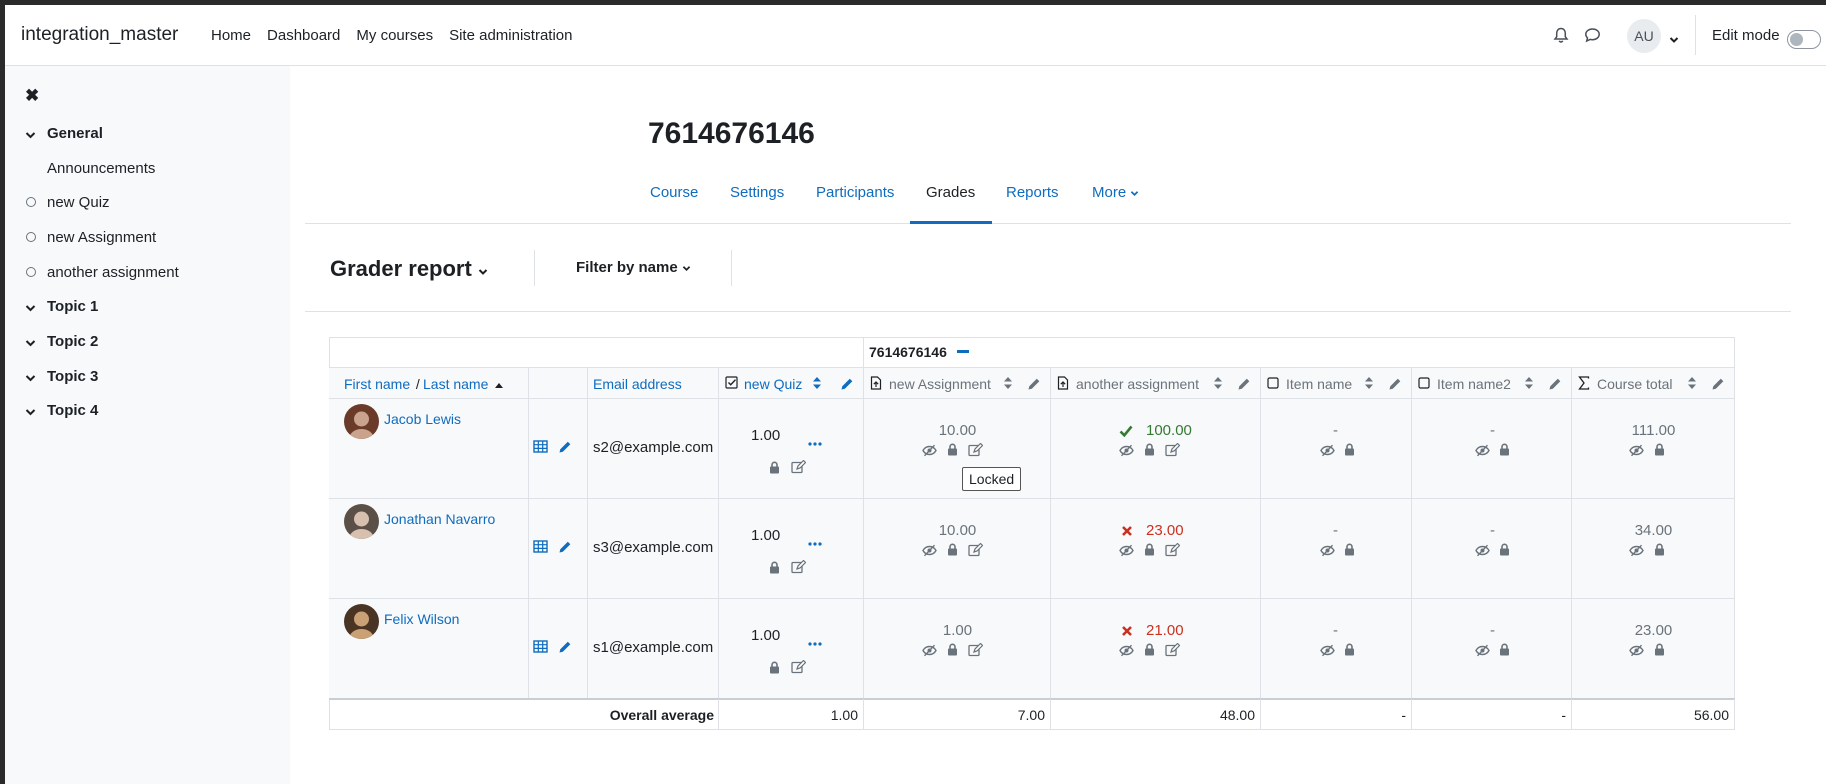 This screenshot has width=1826, height=784. Describe the element at coordinates (409, 269) in the screenshot. I see `report-selector: Grader report` at that location.